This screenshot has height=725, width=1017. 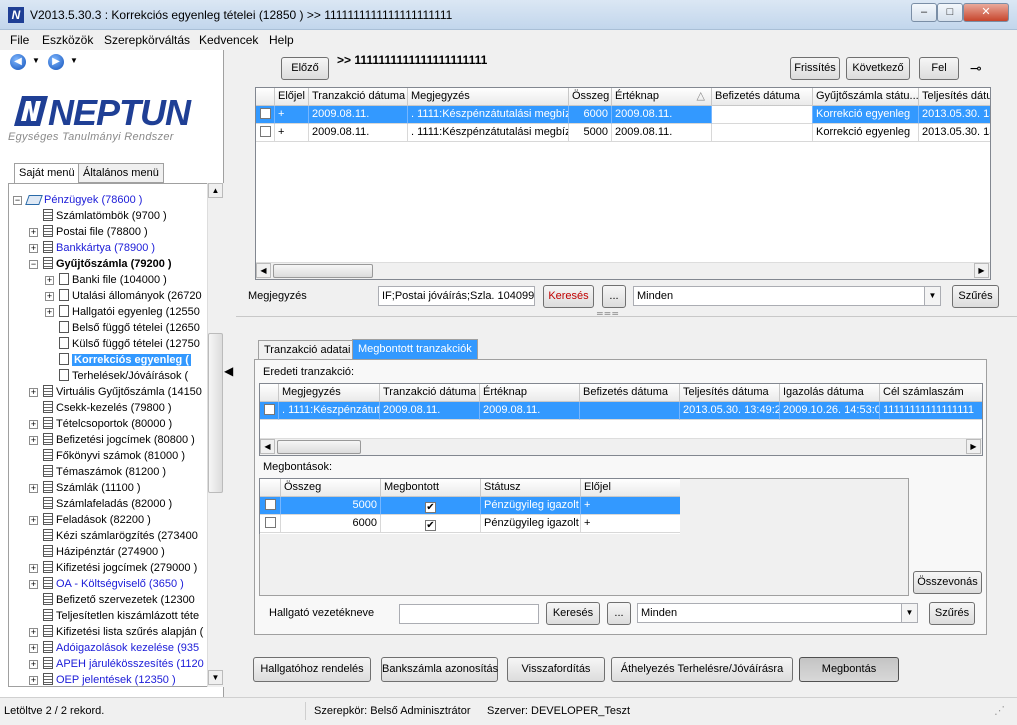 I want to click on tree-item: Feladások (82200 ), so click(x=97, y=520).